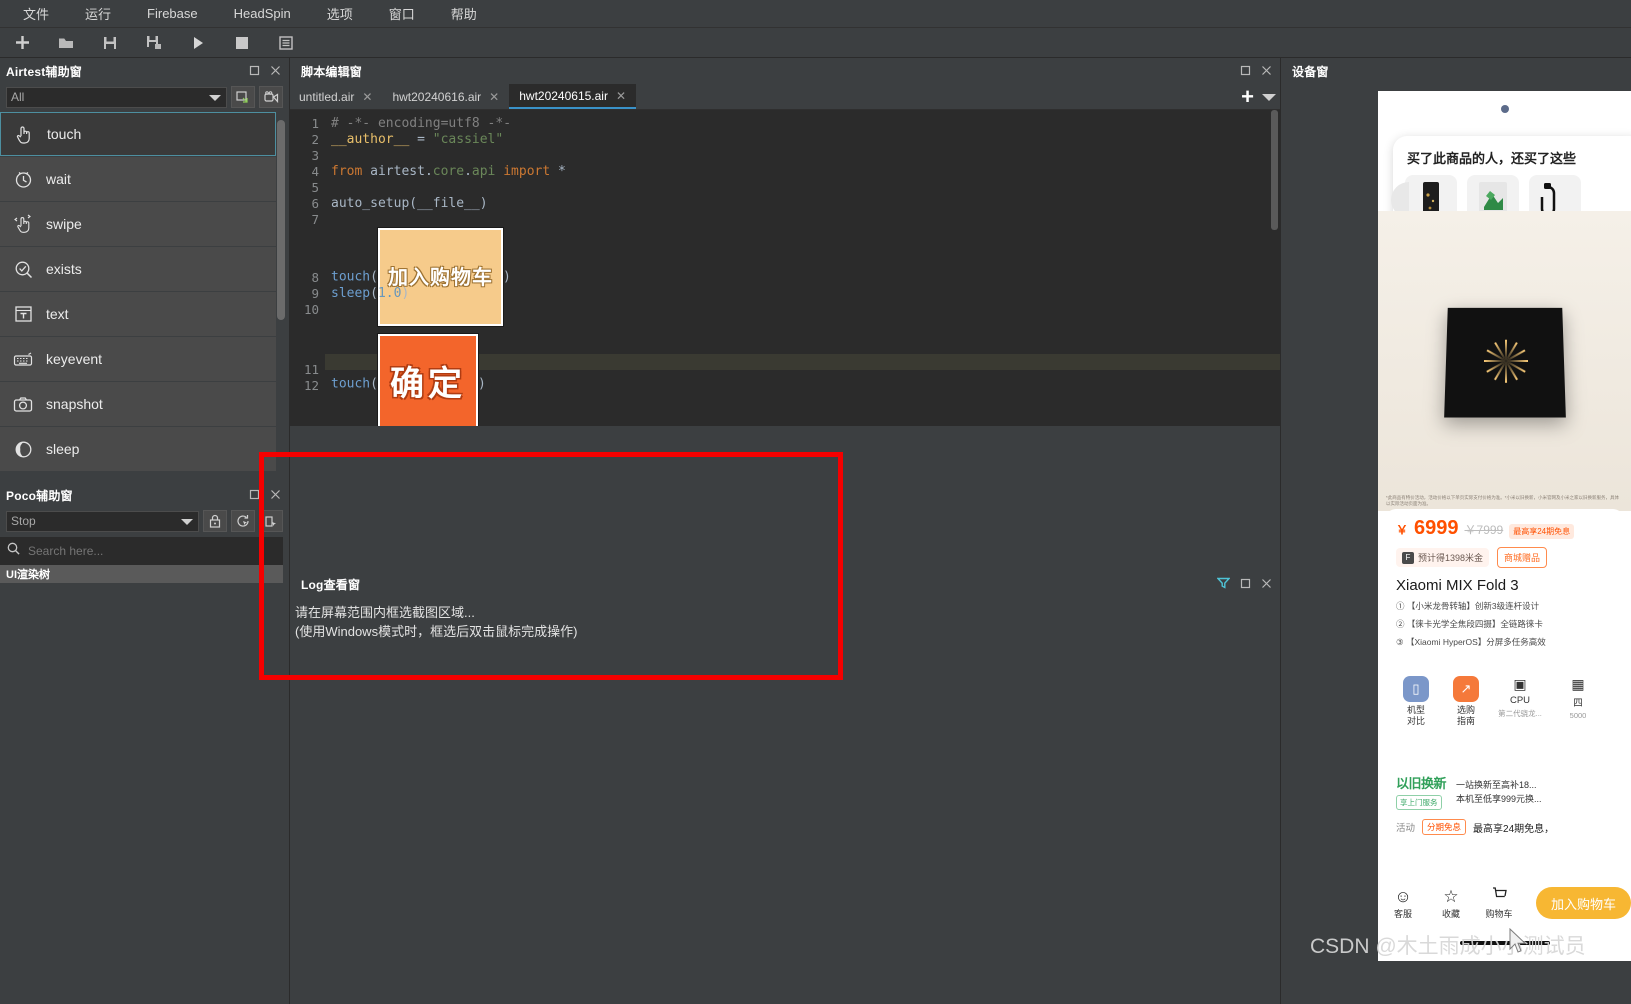 The image size is (1631, 1004). What do you see at coordinates (22, 43) in the screenshot?
I see `plus-icon` at bounding box center [22, 43].